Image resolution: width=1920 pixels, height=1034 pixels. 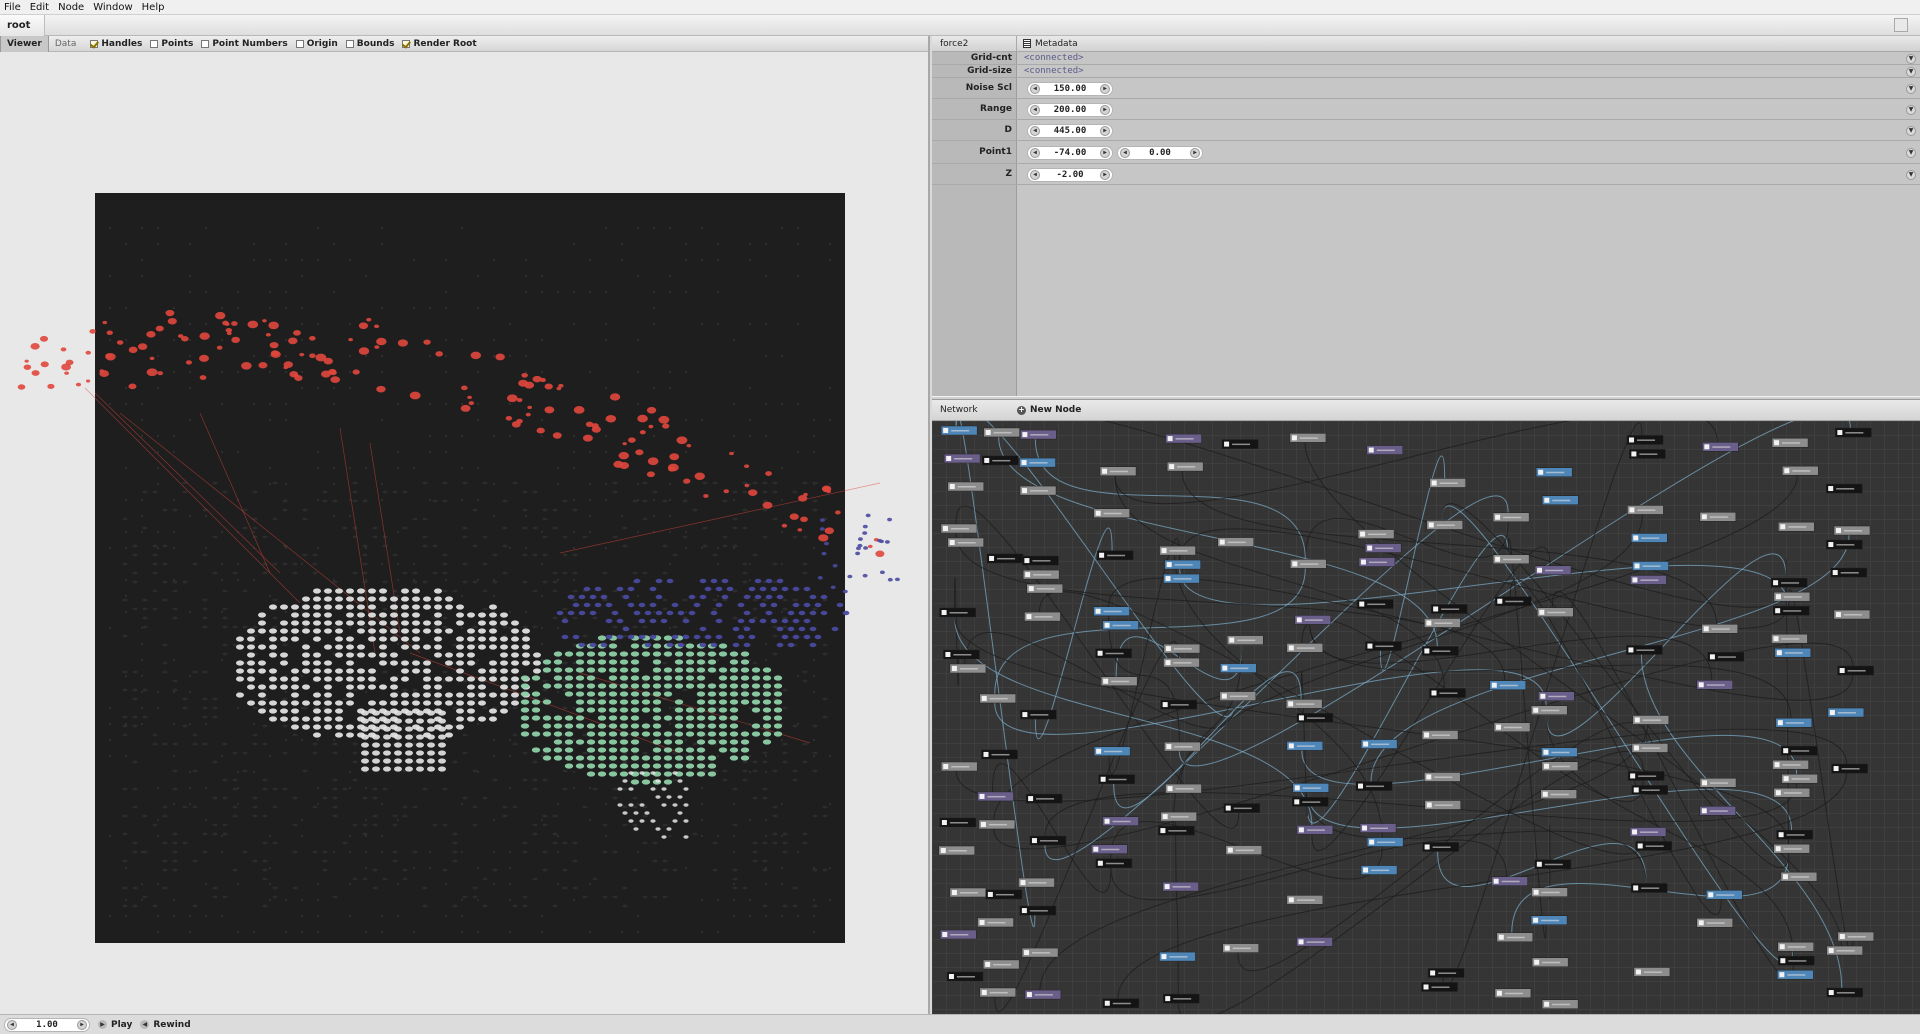 I want to click on param-value: -2.00, so click(x=1070, y=175).